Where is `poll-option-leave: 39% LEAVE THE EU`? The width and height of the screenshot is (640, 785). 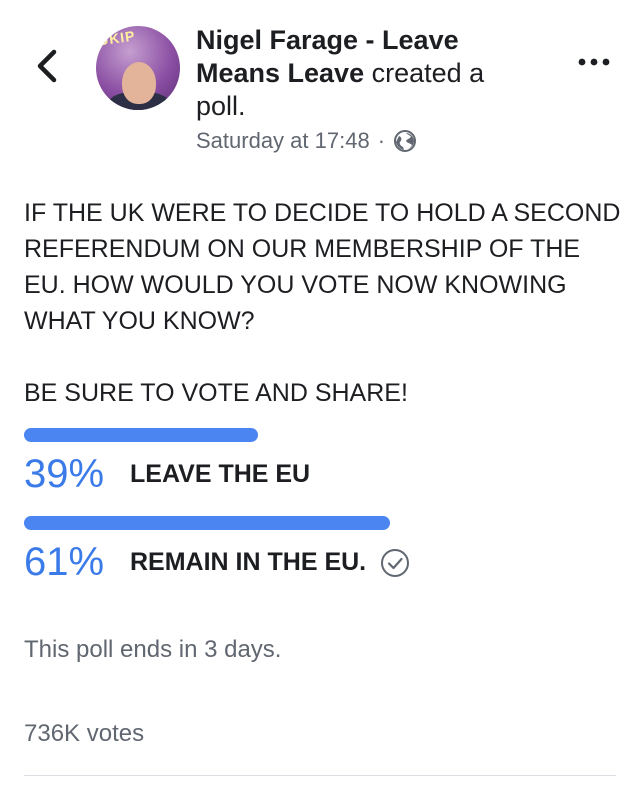 poll-option-leave: 39% LEAVE THE EU is located at coordinates (324, 462).